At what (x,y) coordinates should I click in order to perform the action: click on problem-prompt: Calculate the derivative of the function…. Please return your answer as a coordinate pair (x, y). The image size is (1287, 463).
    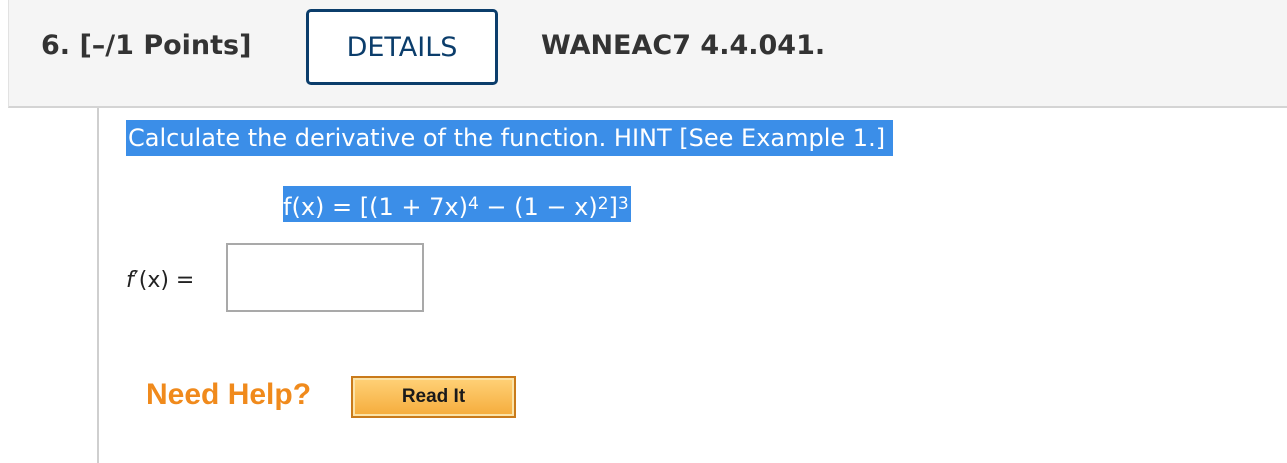
    Looking at the image, I should click on (510, 138).